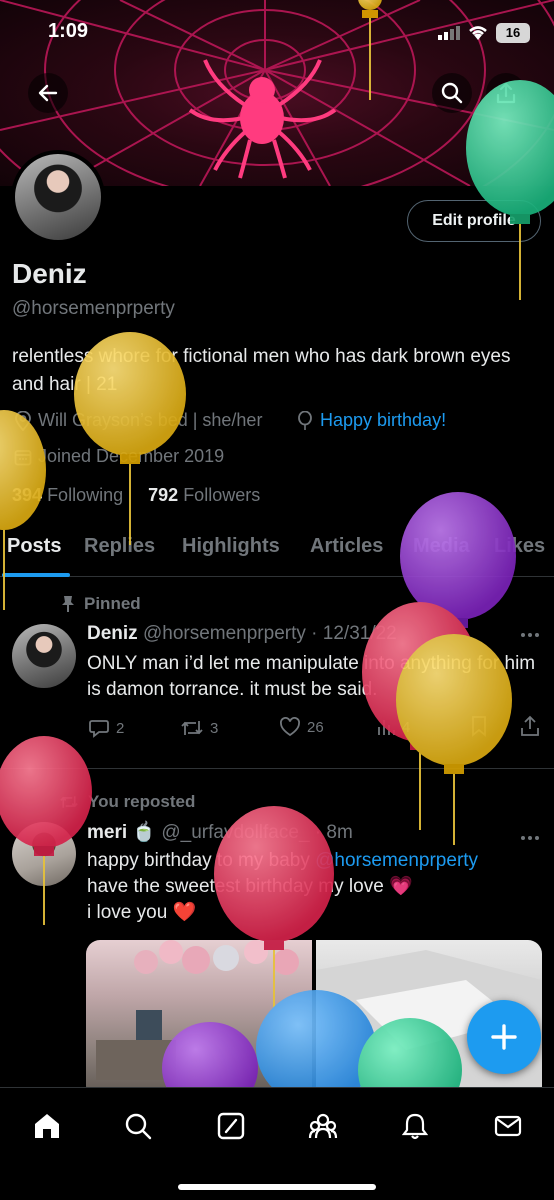 The height and width of the screenshot is (1200, 554). I want to click on calendar-icon, so click(23, 457).